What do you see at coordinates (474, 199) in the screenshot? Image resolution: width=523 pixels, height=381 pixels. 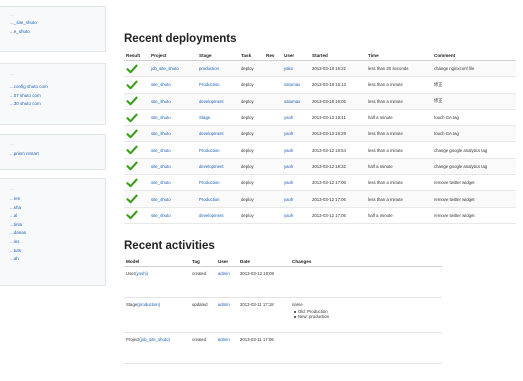 I see `comment-cell: remove twitter widget` at bounding box center [474, 199].